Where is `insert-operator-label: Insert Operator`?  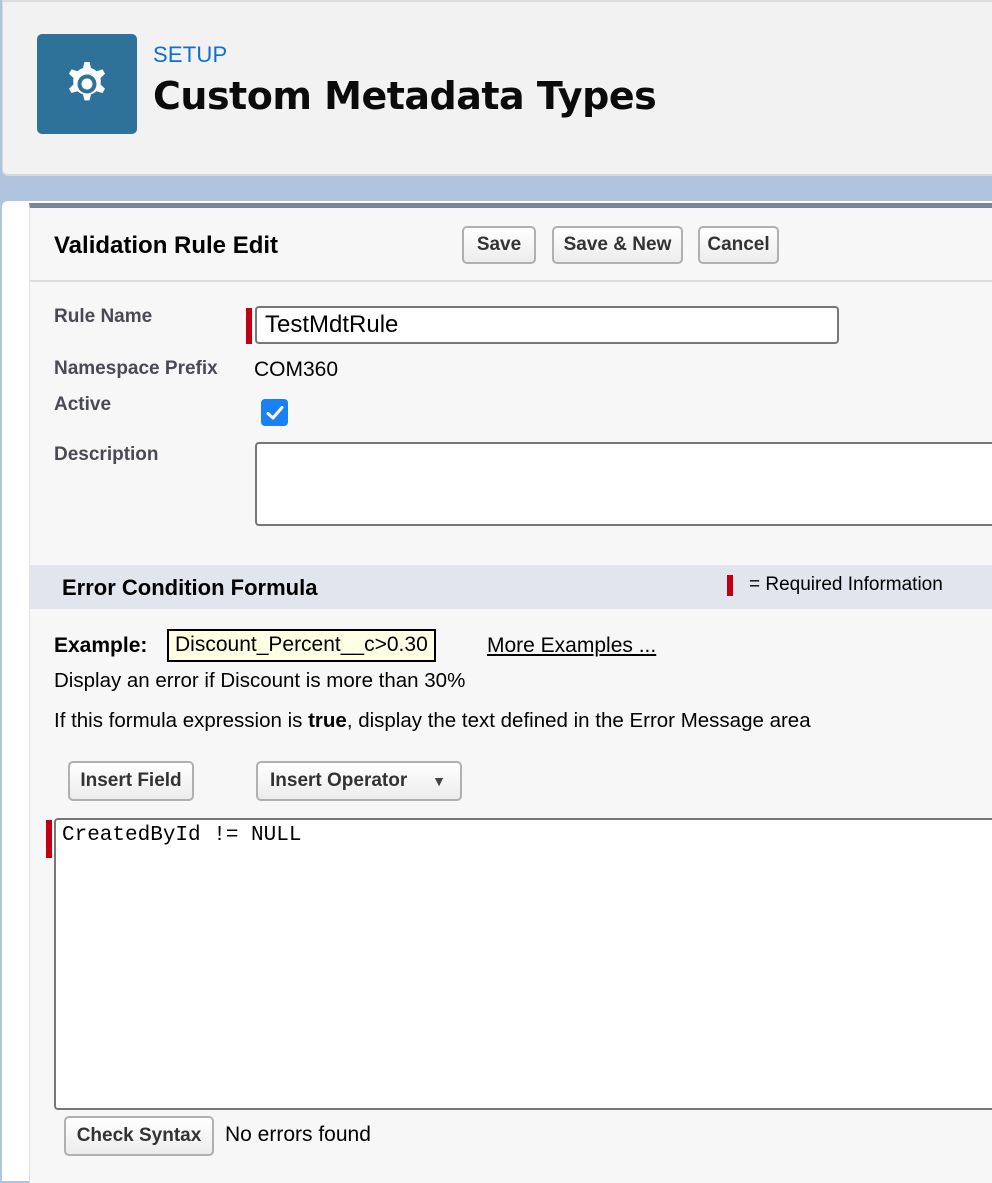
insert-operator-label: Insert Operator is located at coordinates (339, 780).